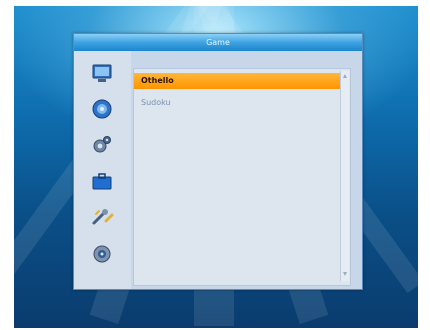 This screenshot has height=330, width=430. What do you see at coordinates (102, 73) in the screenshot?
I see `tv-icon` at bounding box center [102, 73].